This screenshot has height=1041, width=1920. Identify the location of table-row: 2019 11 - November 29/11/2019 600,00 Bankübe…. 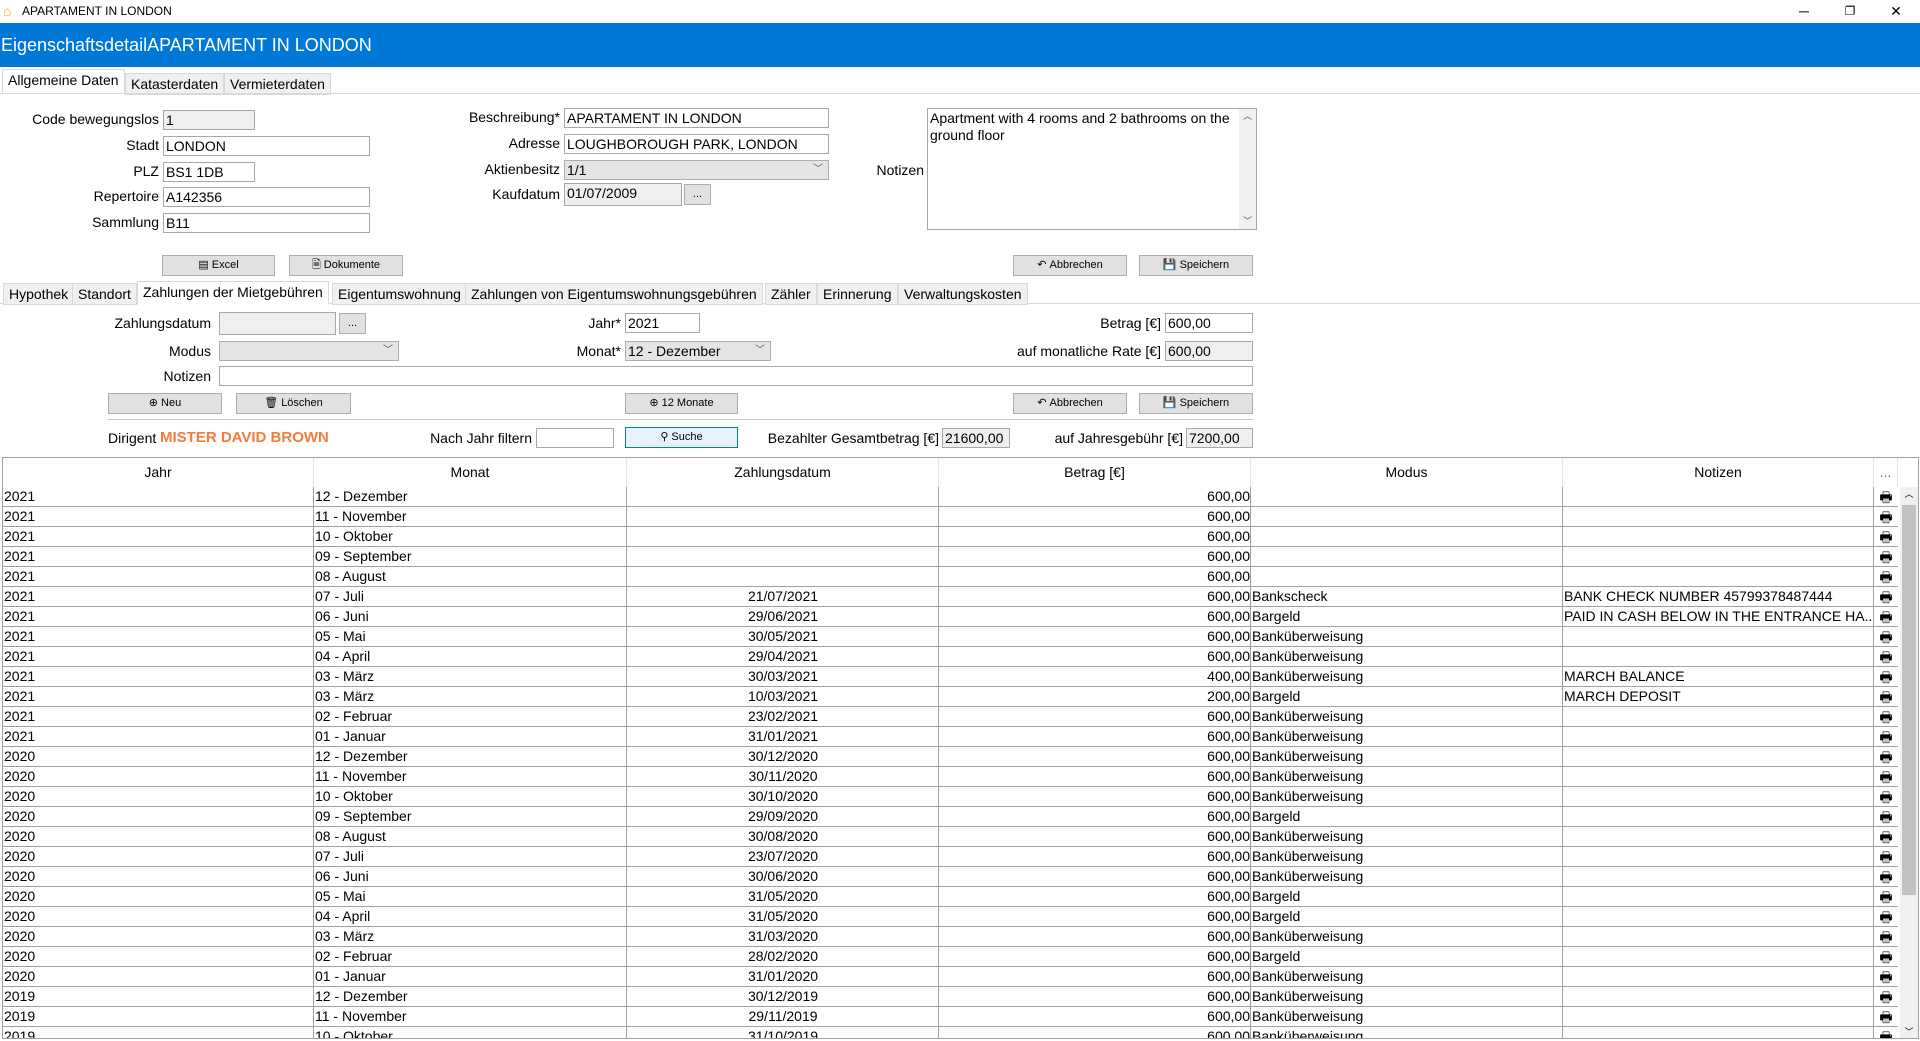
(950, 1017).